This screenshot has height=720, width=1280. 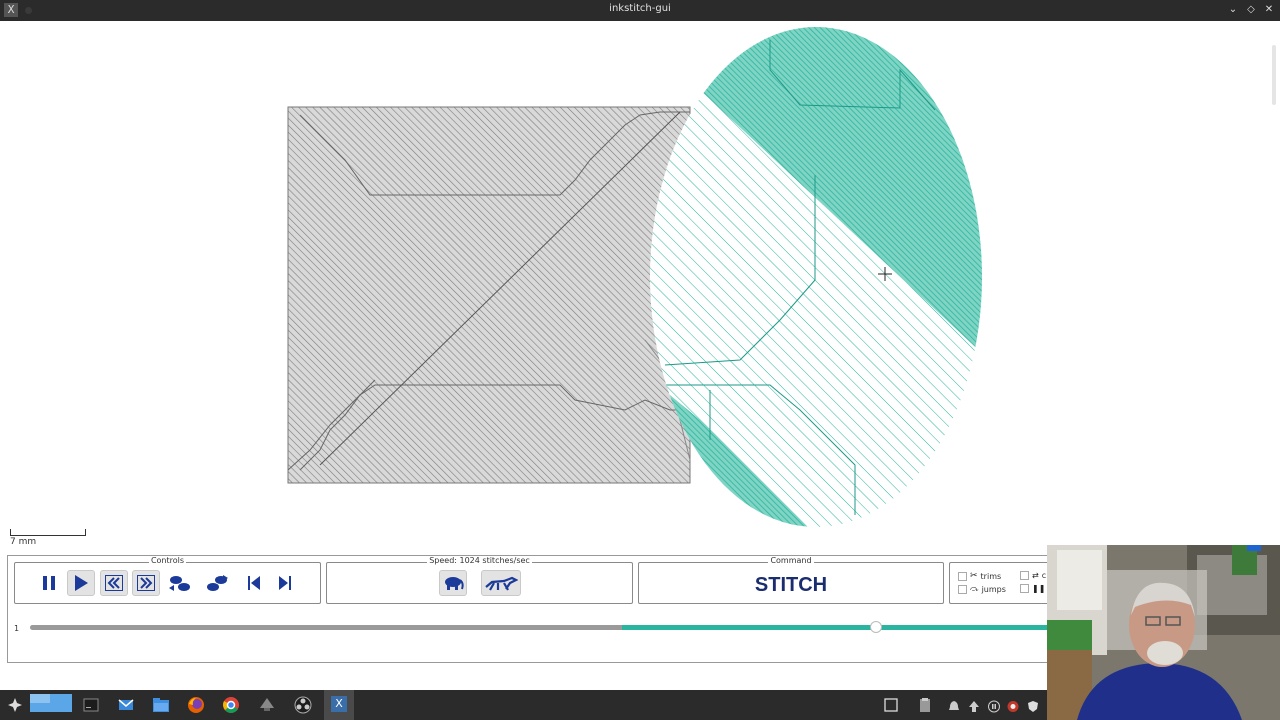 I want to click on obs-tray-icon, so click(x=1013, y=705).